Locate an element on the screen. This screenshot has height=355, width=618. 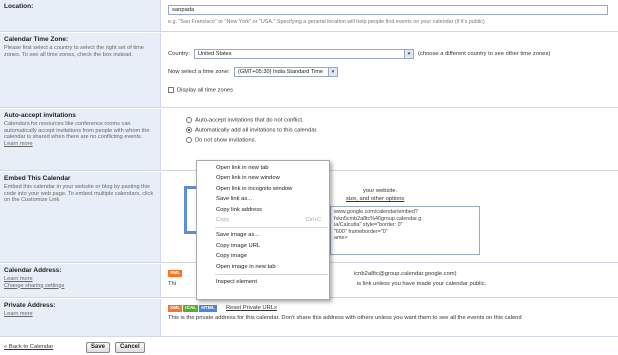
timezone-label: Calendar Time Zone: is located at coordinates (36, 39).